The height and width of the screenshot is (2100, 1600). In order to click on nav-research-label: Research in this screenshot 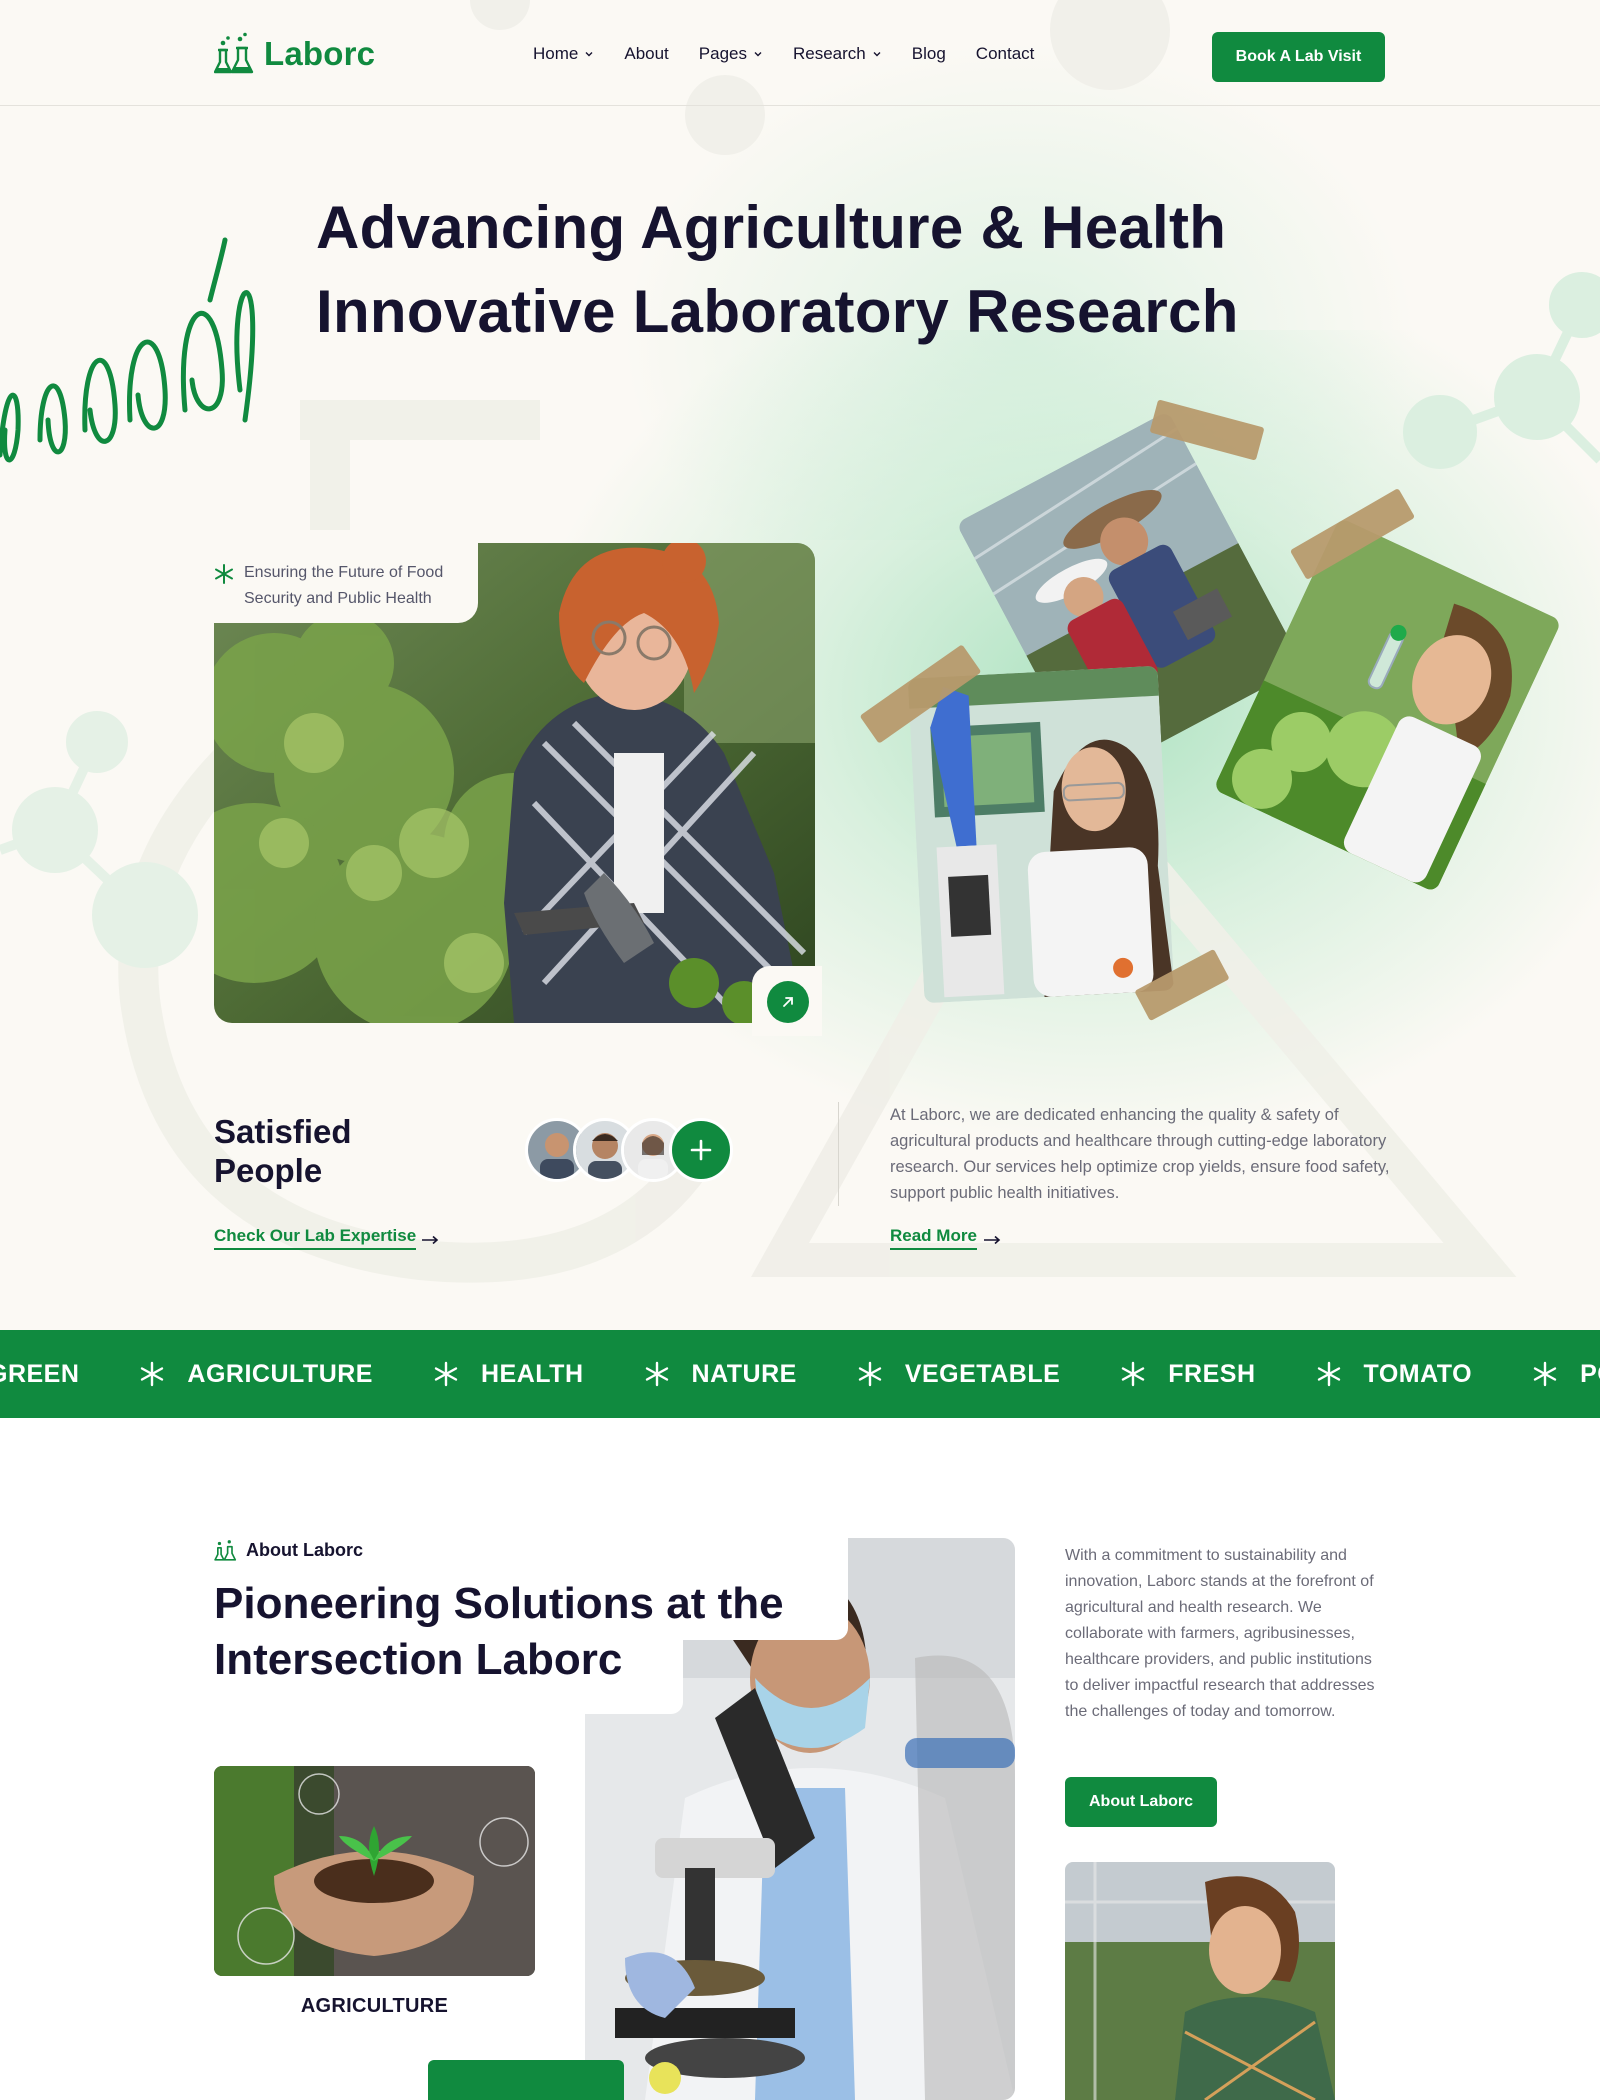, I will do `click(829, 53)`.